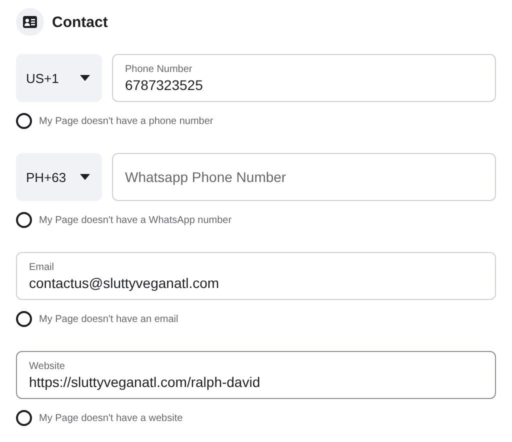 Image resolution: width=512 pixels, height=442 pixels. Describe the element at coordinates (108, 319) in the screenshot. I see `option-label: My Page doesn't have an email` at that location.